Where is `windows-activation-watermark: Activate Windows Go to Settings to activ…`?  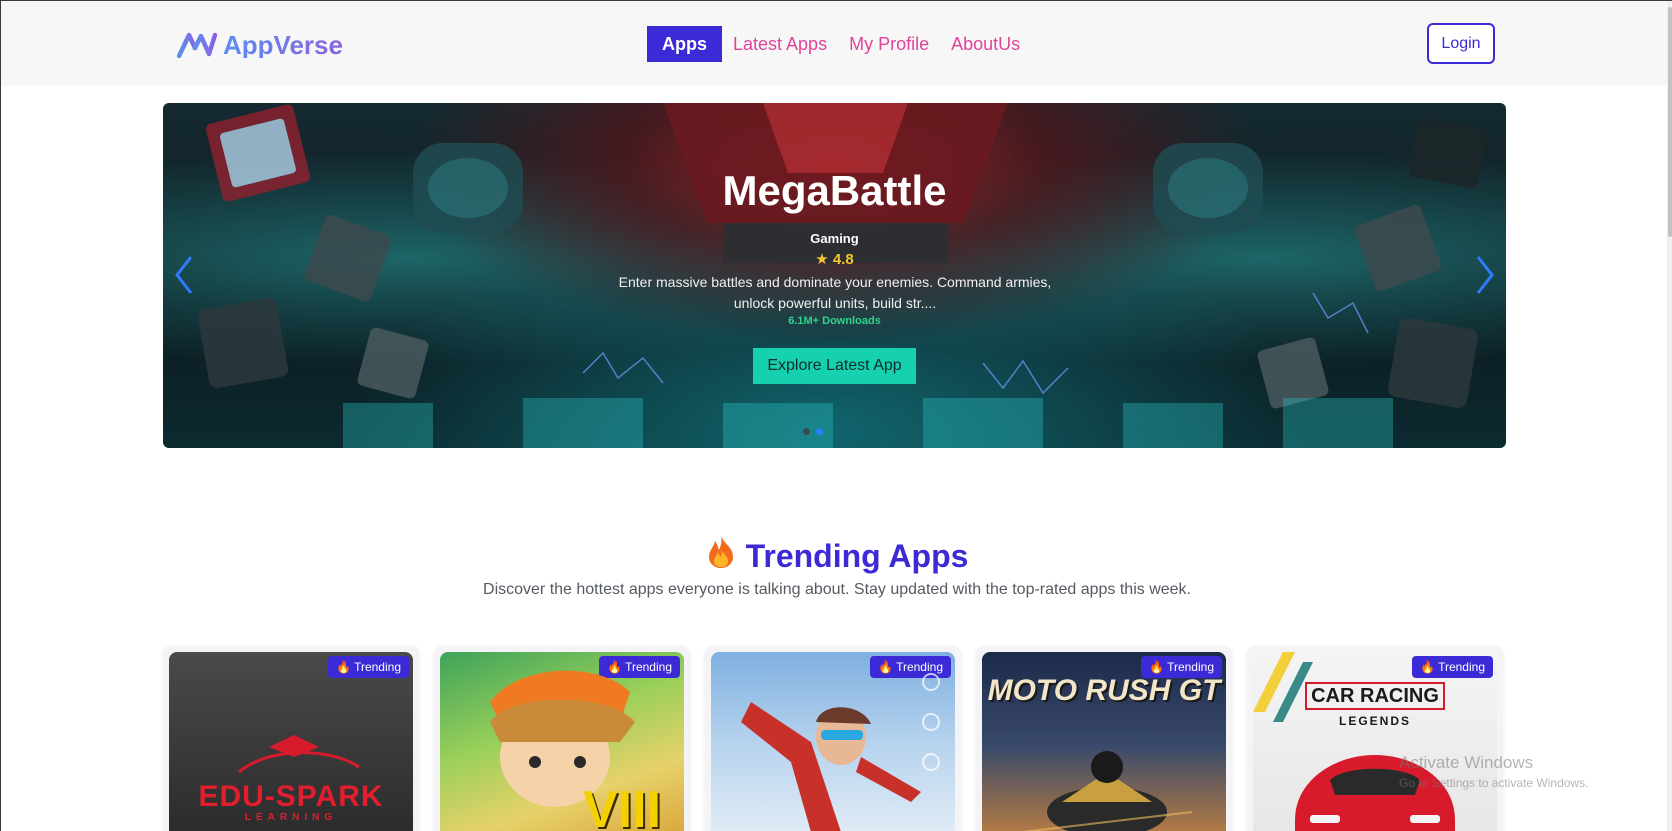
windows-activation-watermark: Activate Windows Go to Settings to activ… is located at coordinates (1493, 771).